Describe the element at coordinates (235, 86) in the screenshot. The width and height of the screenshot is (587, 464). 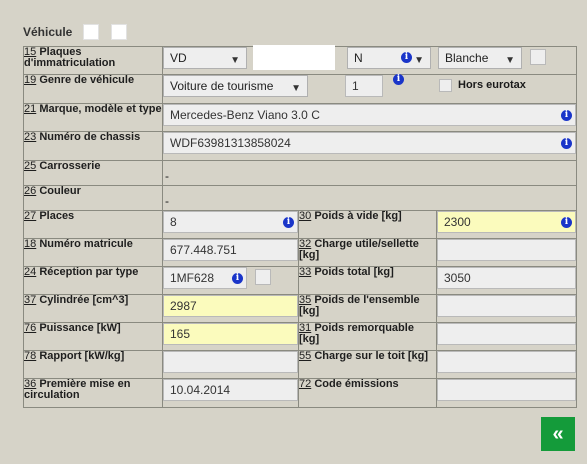
I see `vehicle-type-select: Voiture de tourisme ▼` at that location.